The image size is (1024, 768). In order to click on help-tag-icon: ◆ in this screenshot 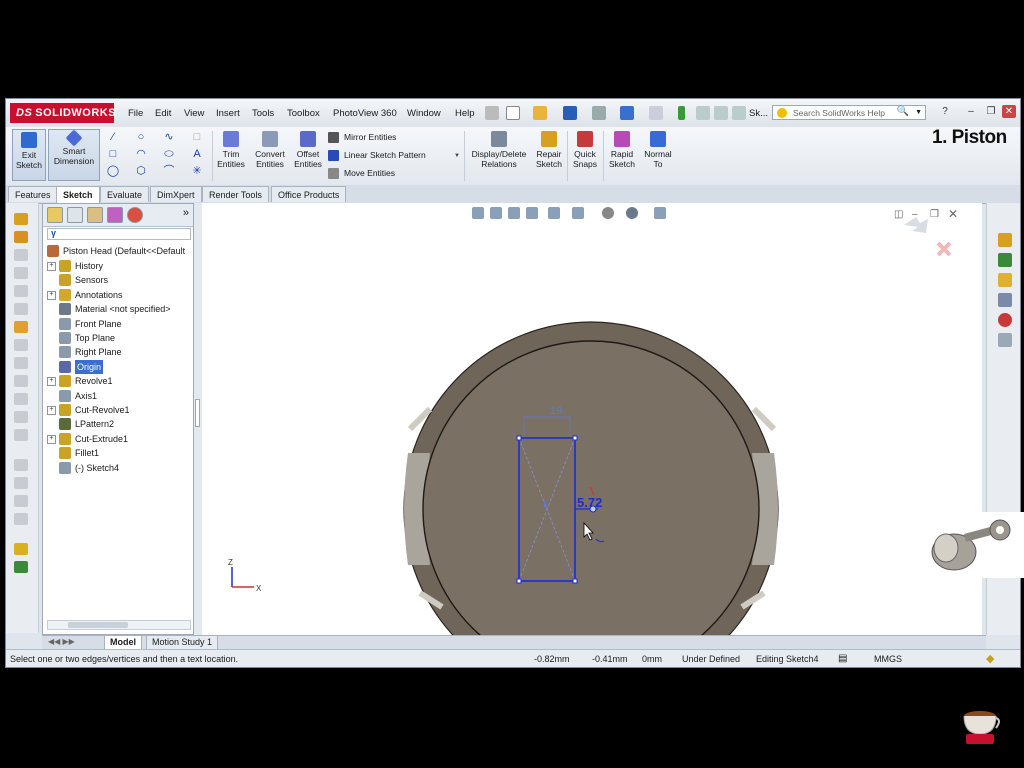, I will do `click(990, 658)`.